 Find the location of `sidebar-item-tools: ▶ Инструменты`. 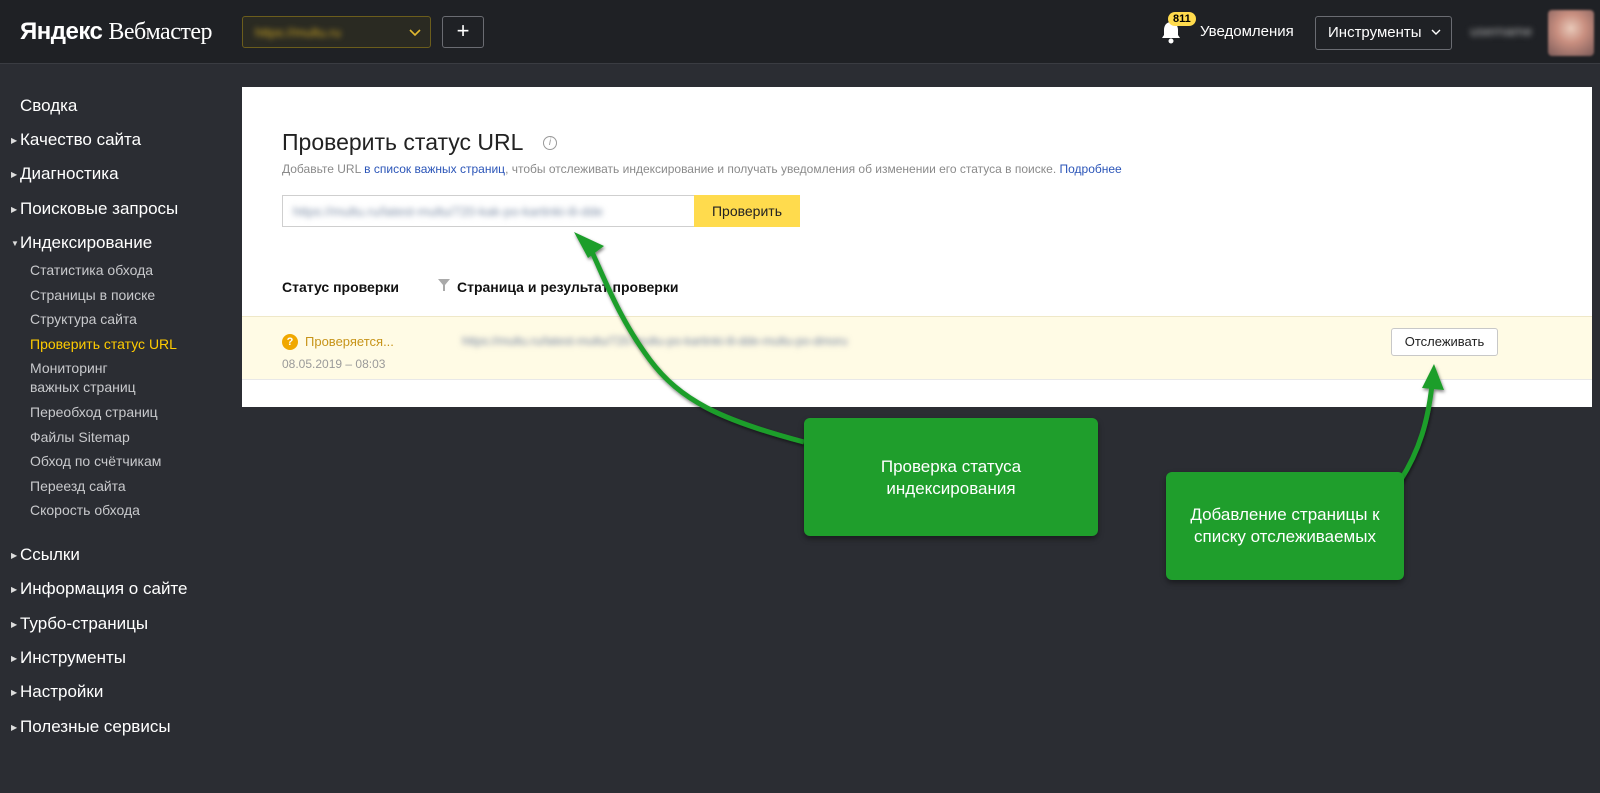

sidebar-item-tools: ▶ Инструменты is located at coordinates (69, 658).